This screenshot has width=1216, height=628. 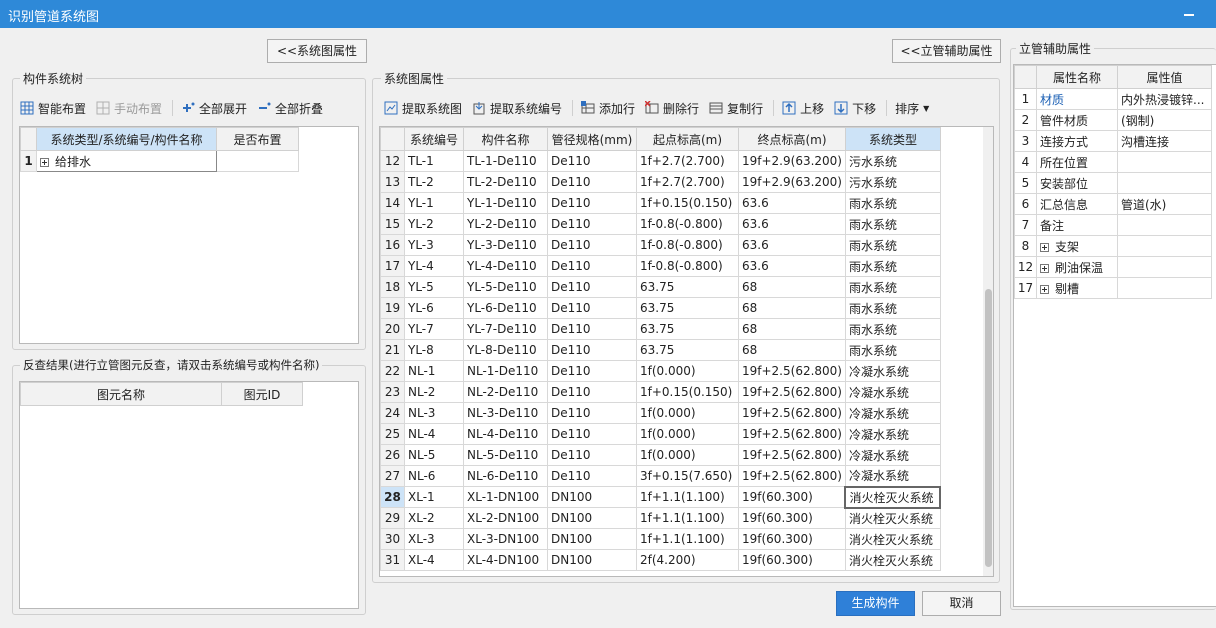 I want to click on move-down-button: 下移, so click(x=855, y=108).